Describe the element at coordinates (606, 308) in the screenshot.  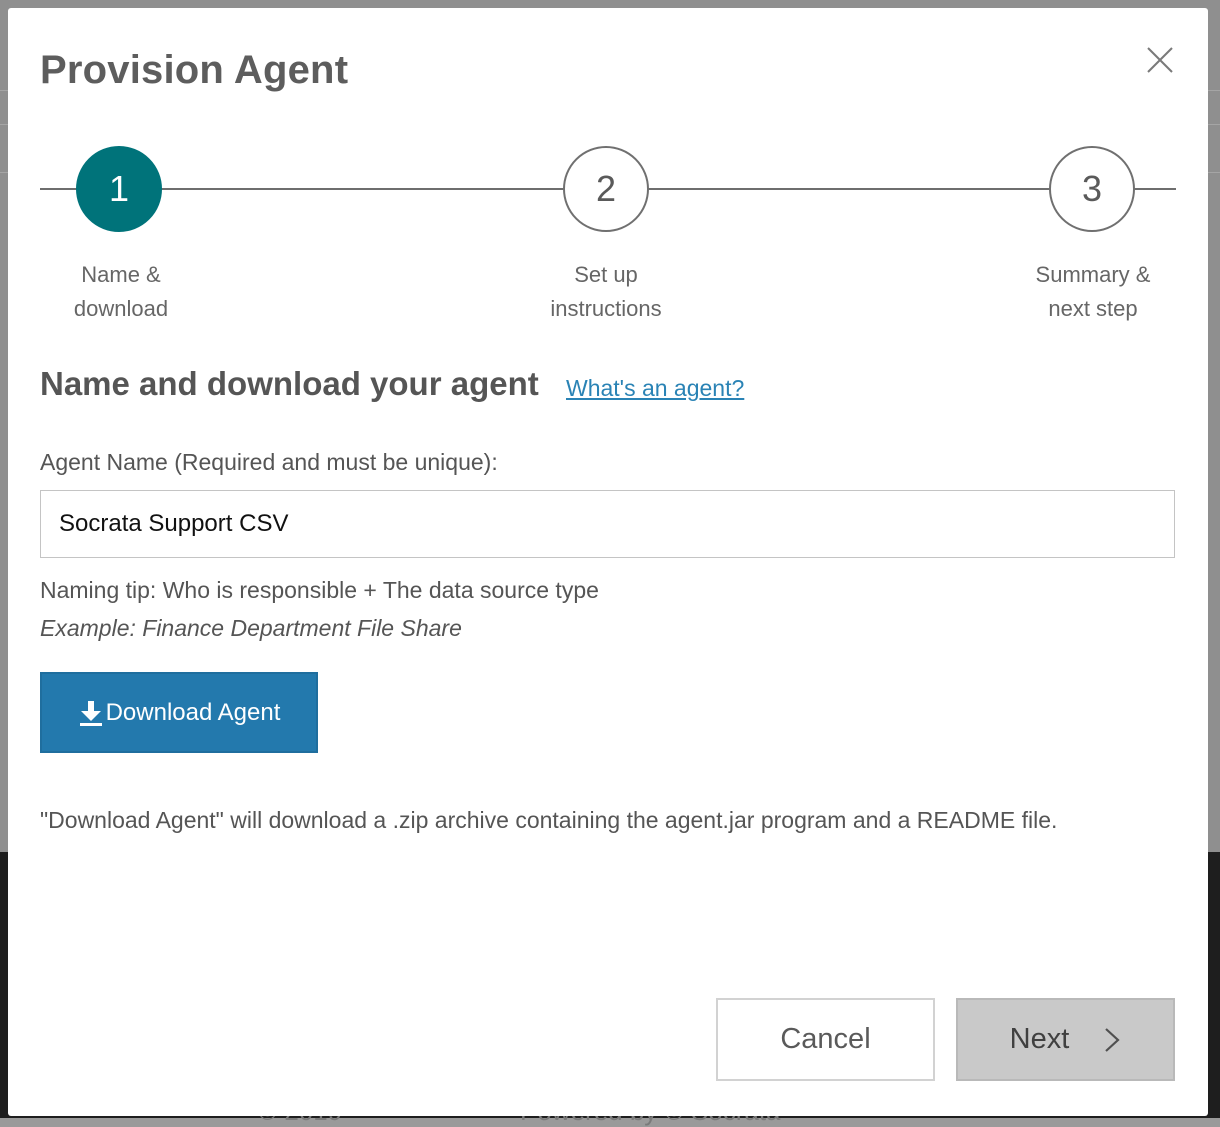
I see `step-2-label-line2: instructions` at that location.